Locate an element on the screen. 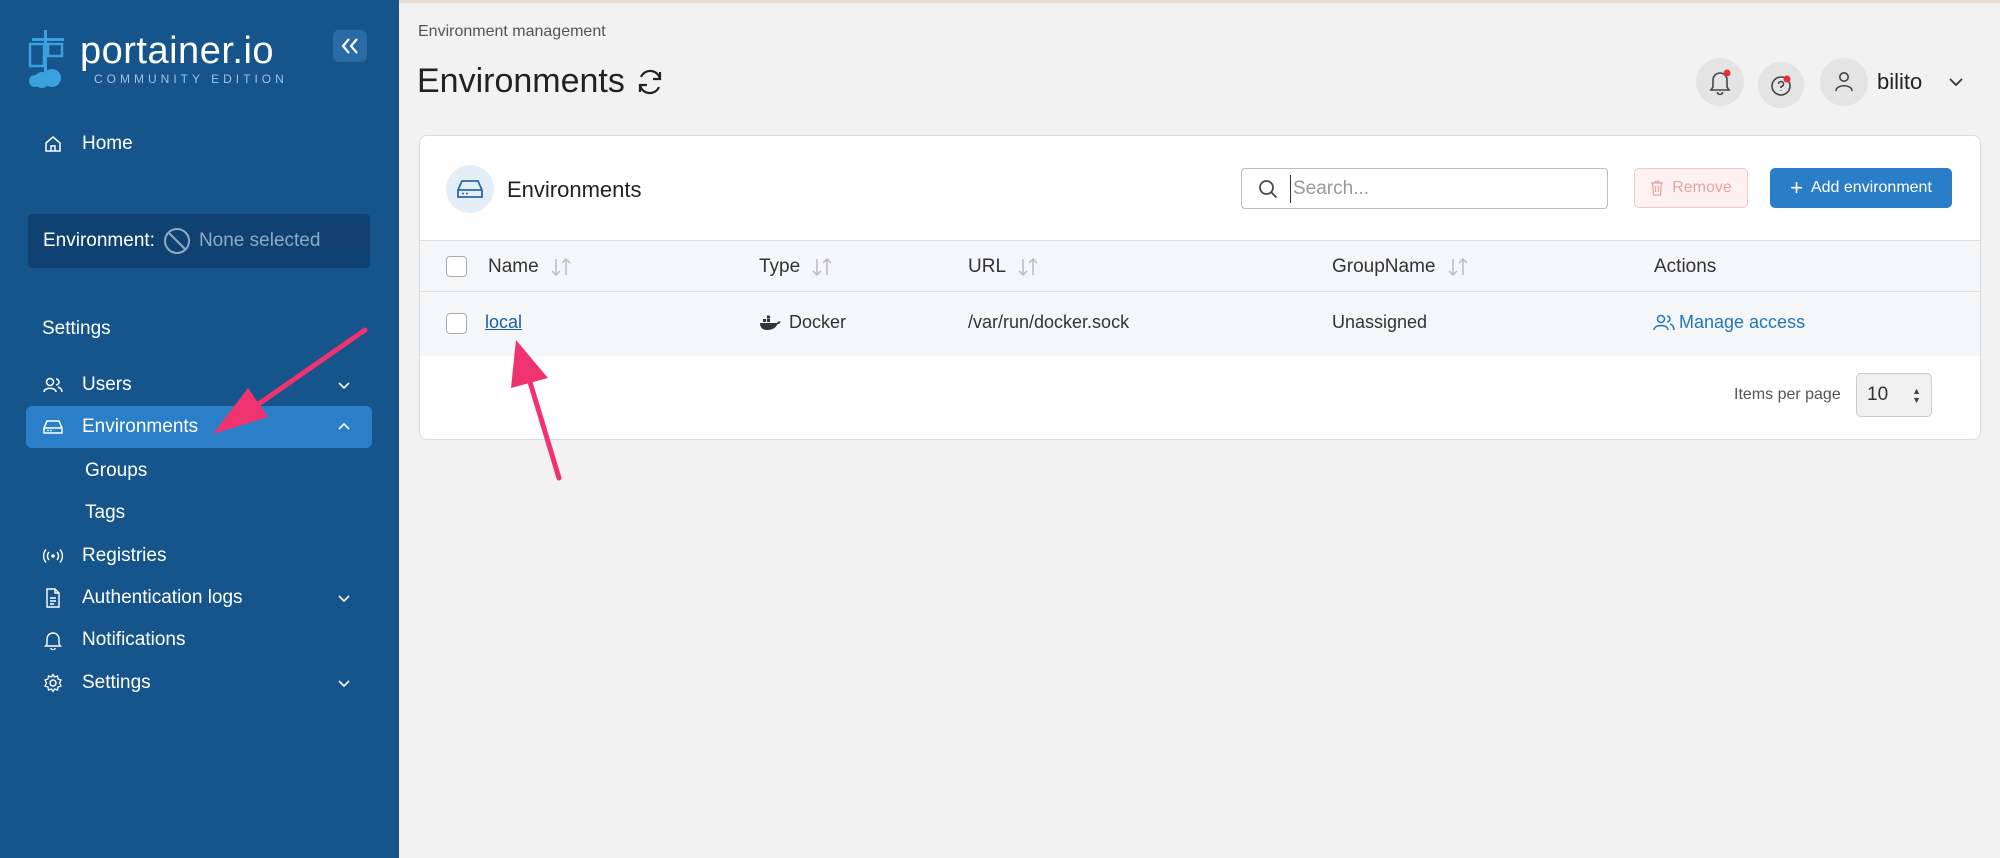 This screenshot has width=2000, height=858. sidebar-item-authentication-logs: Authentication logs is located at coordinates (199, 598).